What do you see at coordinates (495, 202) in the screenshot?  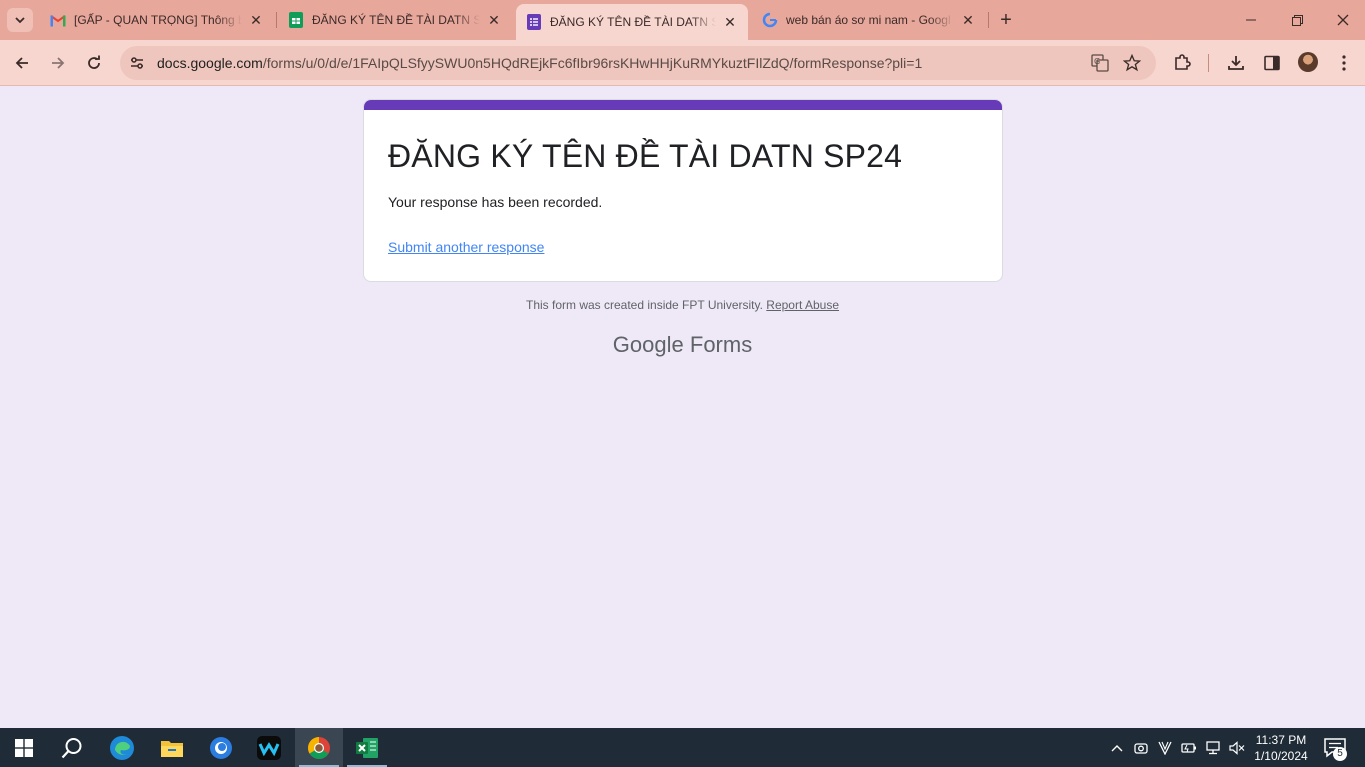 I see `confirmation-message: Your response has been recorded.` at bounding box center [495, 202].